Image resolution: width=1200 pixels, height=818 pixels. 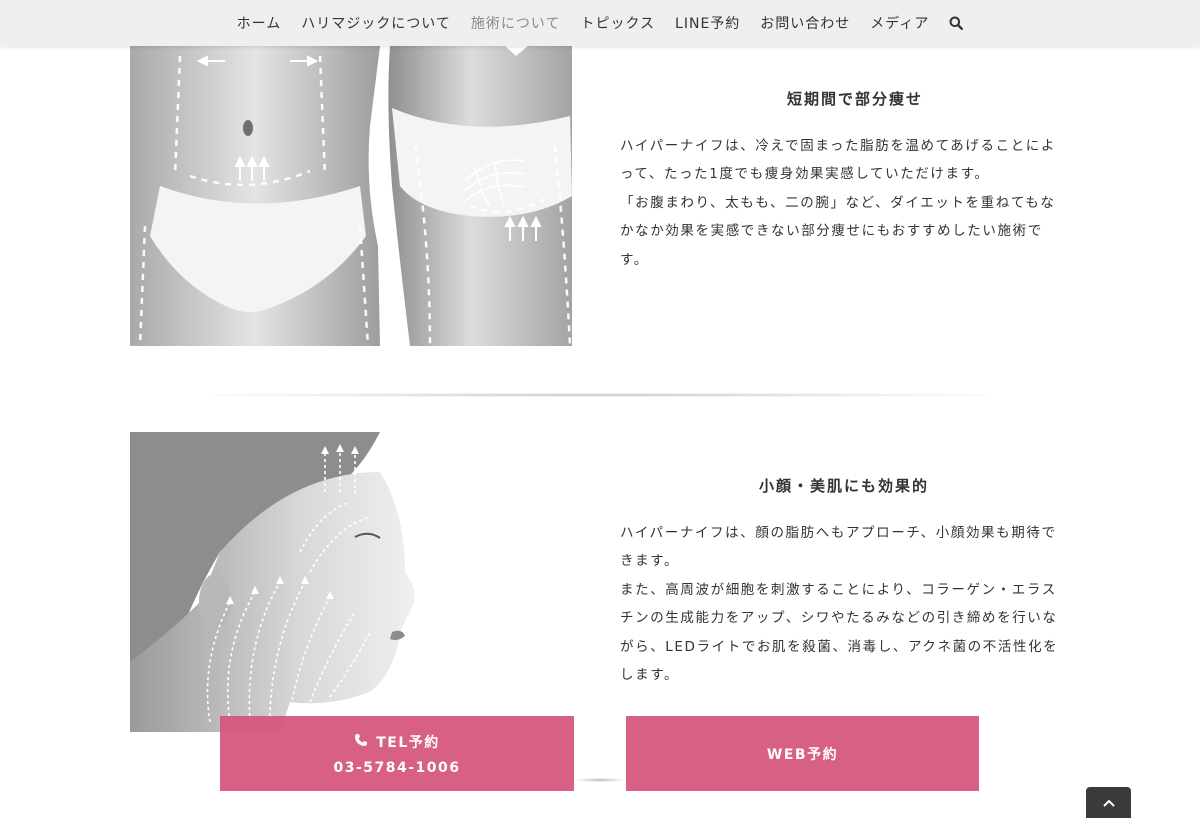 I want to click on body-line: また、高周波が細胞を刺激することにより、コラーゲン・エラス, so click(x=838, y=589).